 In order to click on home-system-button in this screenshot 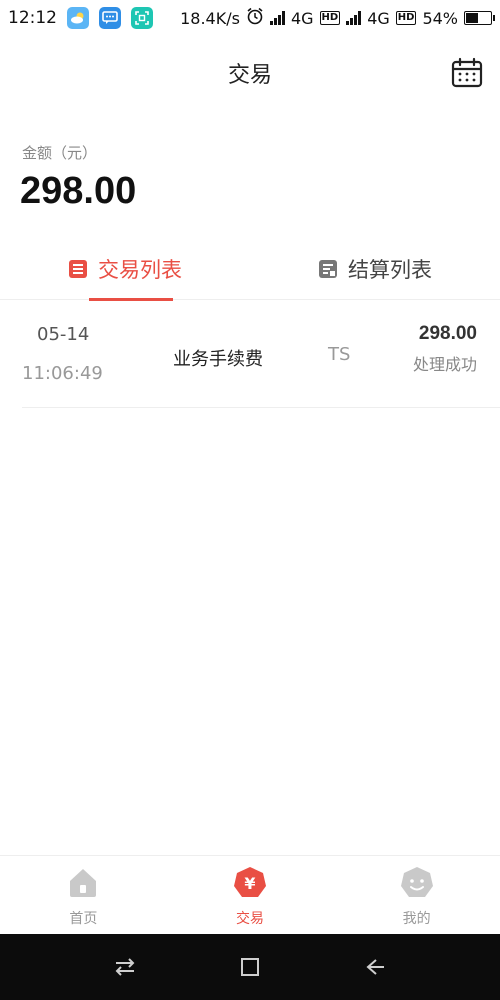, I will do `click(250, 967)`.